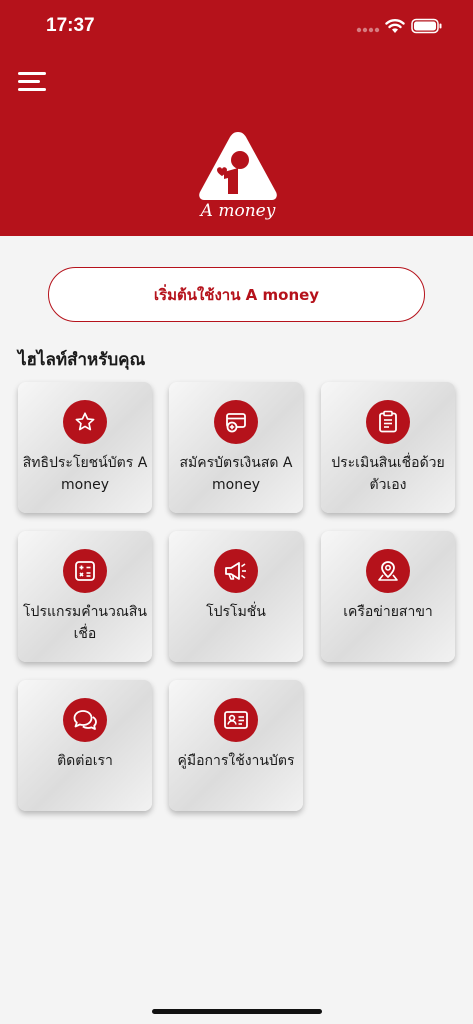 This screenshot has height=1024, width=473. Describe the element at coordinates (388, 571) in the screenshot. I see `location-map-icon` at that location.